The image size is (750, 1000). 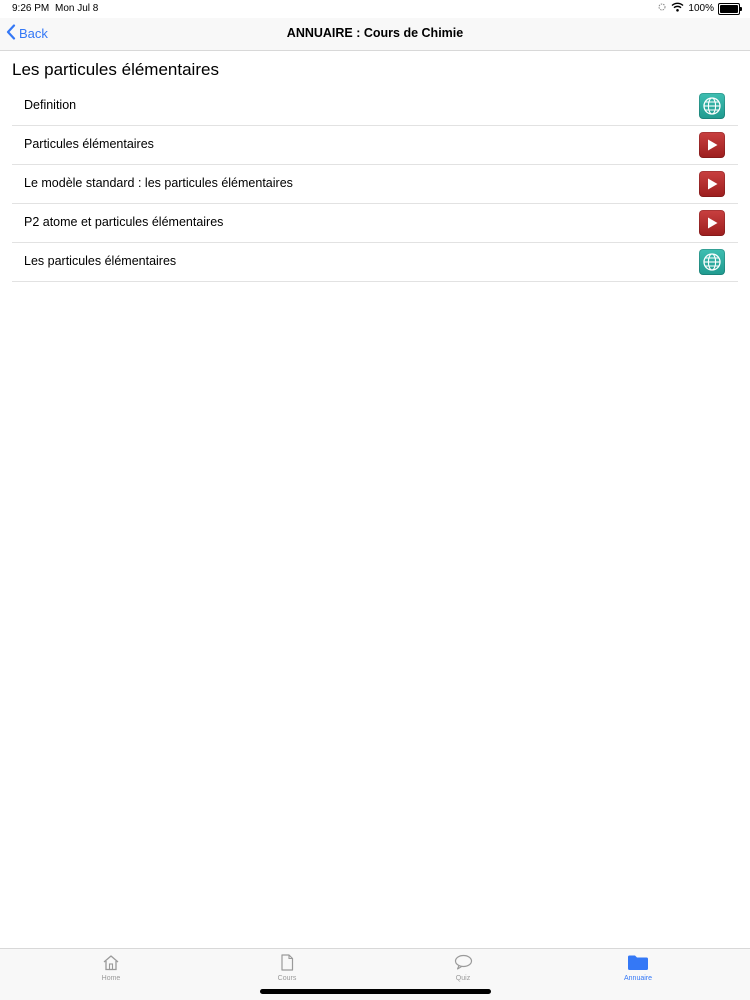 I want to click on list-item-label: Particules élémentaires, so click(x=89, y=144).